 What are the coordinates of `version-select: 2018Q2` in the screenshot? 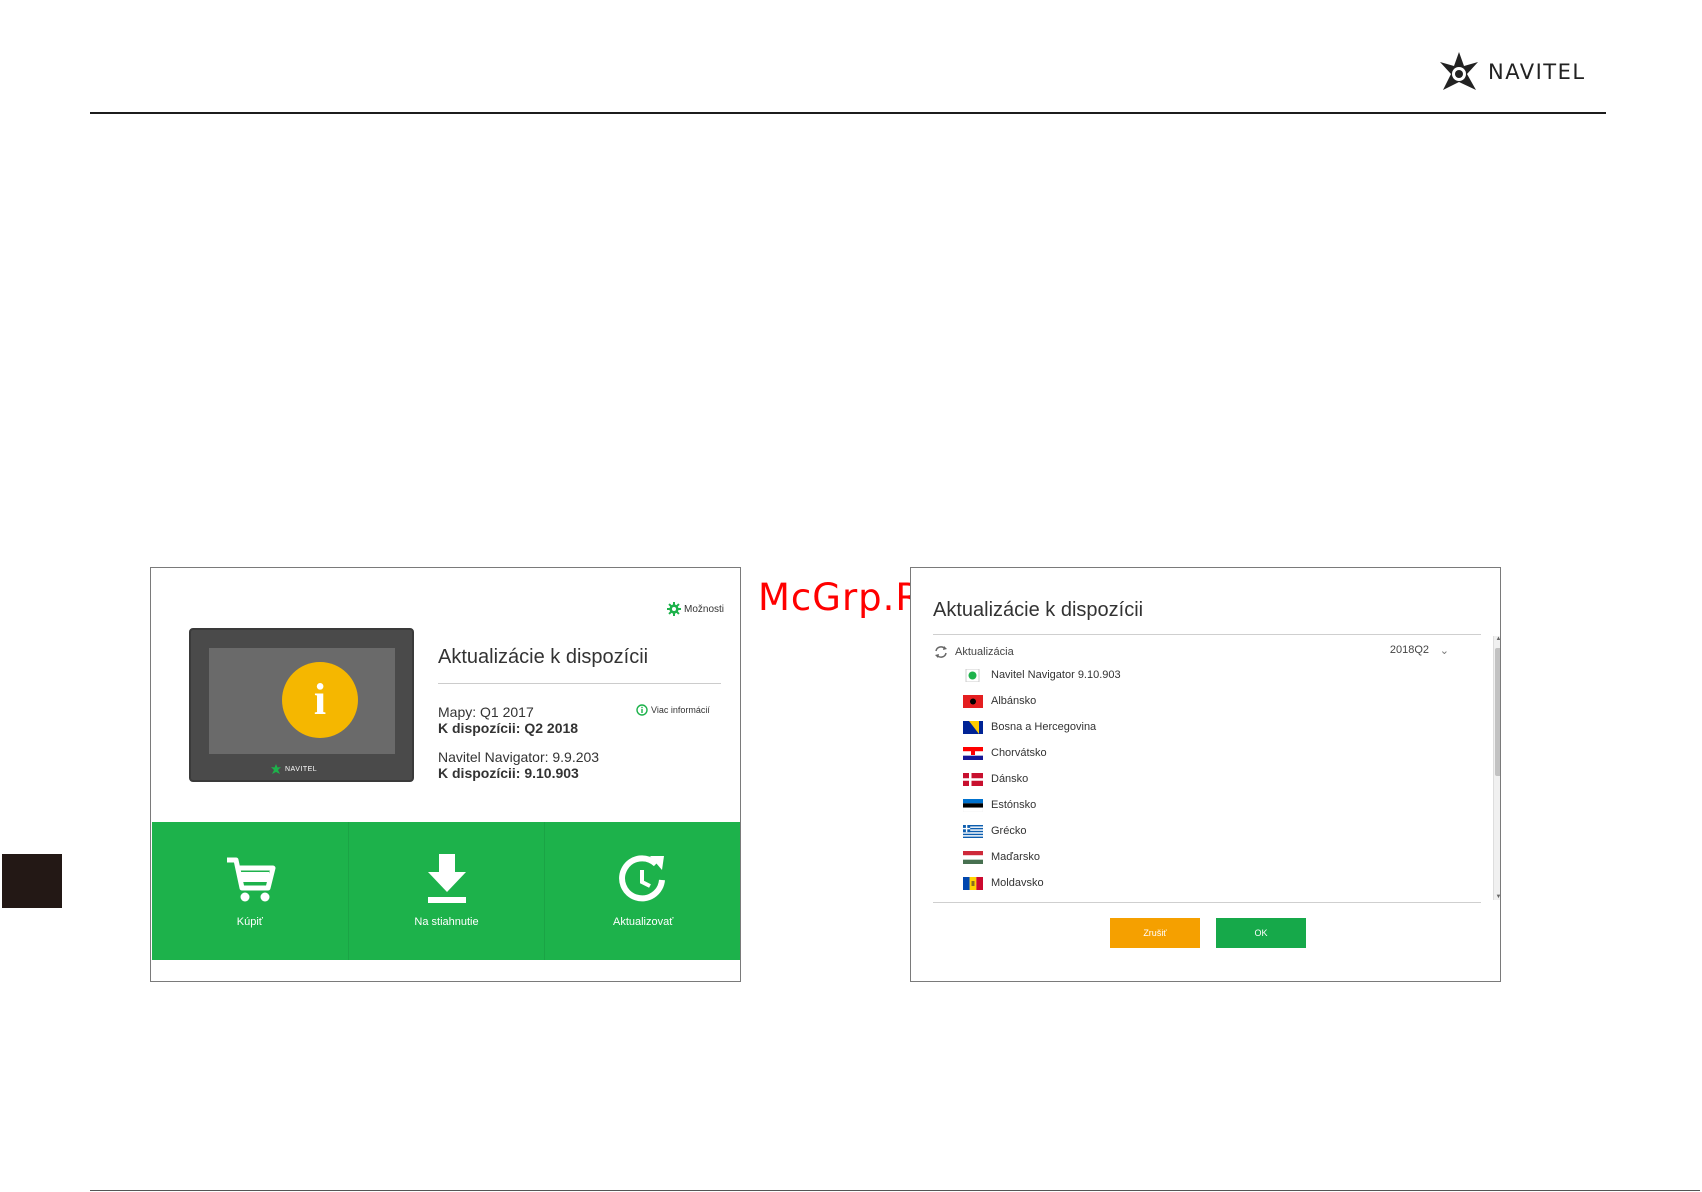 It's located at (1409, 650).